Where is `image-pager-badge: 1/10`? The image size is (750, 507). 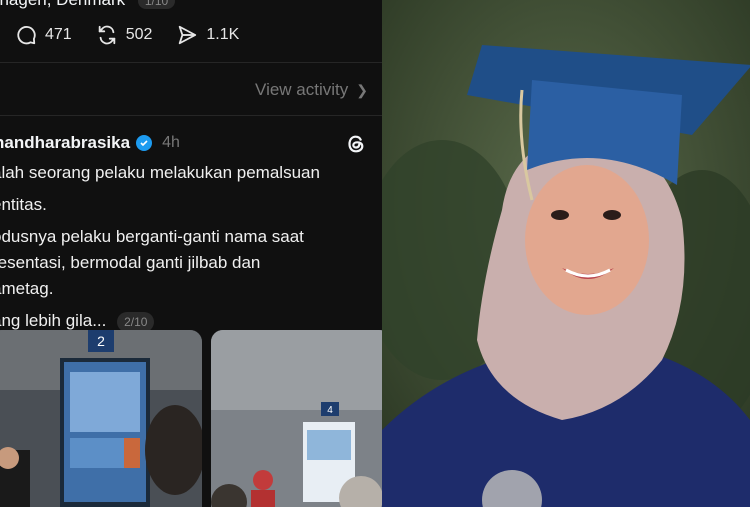 image-pager-badge: 1/10 is located at coordinates (156, 4).